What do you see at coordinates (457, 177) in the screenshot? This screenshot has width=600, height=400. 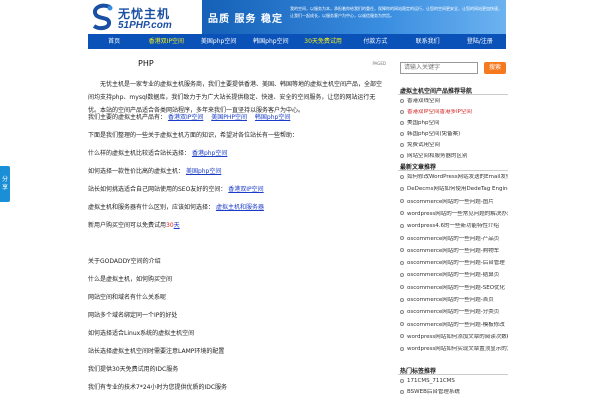 I see `sidebar-link-label: 如何修改WordPress网站发送的Email发件人名称` at bounding box center [457, 177].